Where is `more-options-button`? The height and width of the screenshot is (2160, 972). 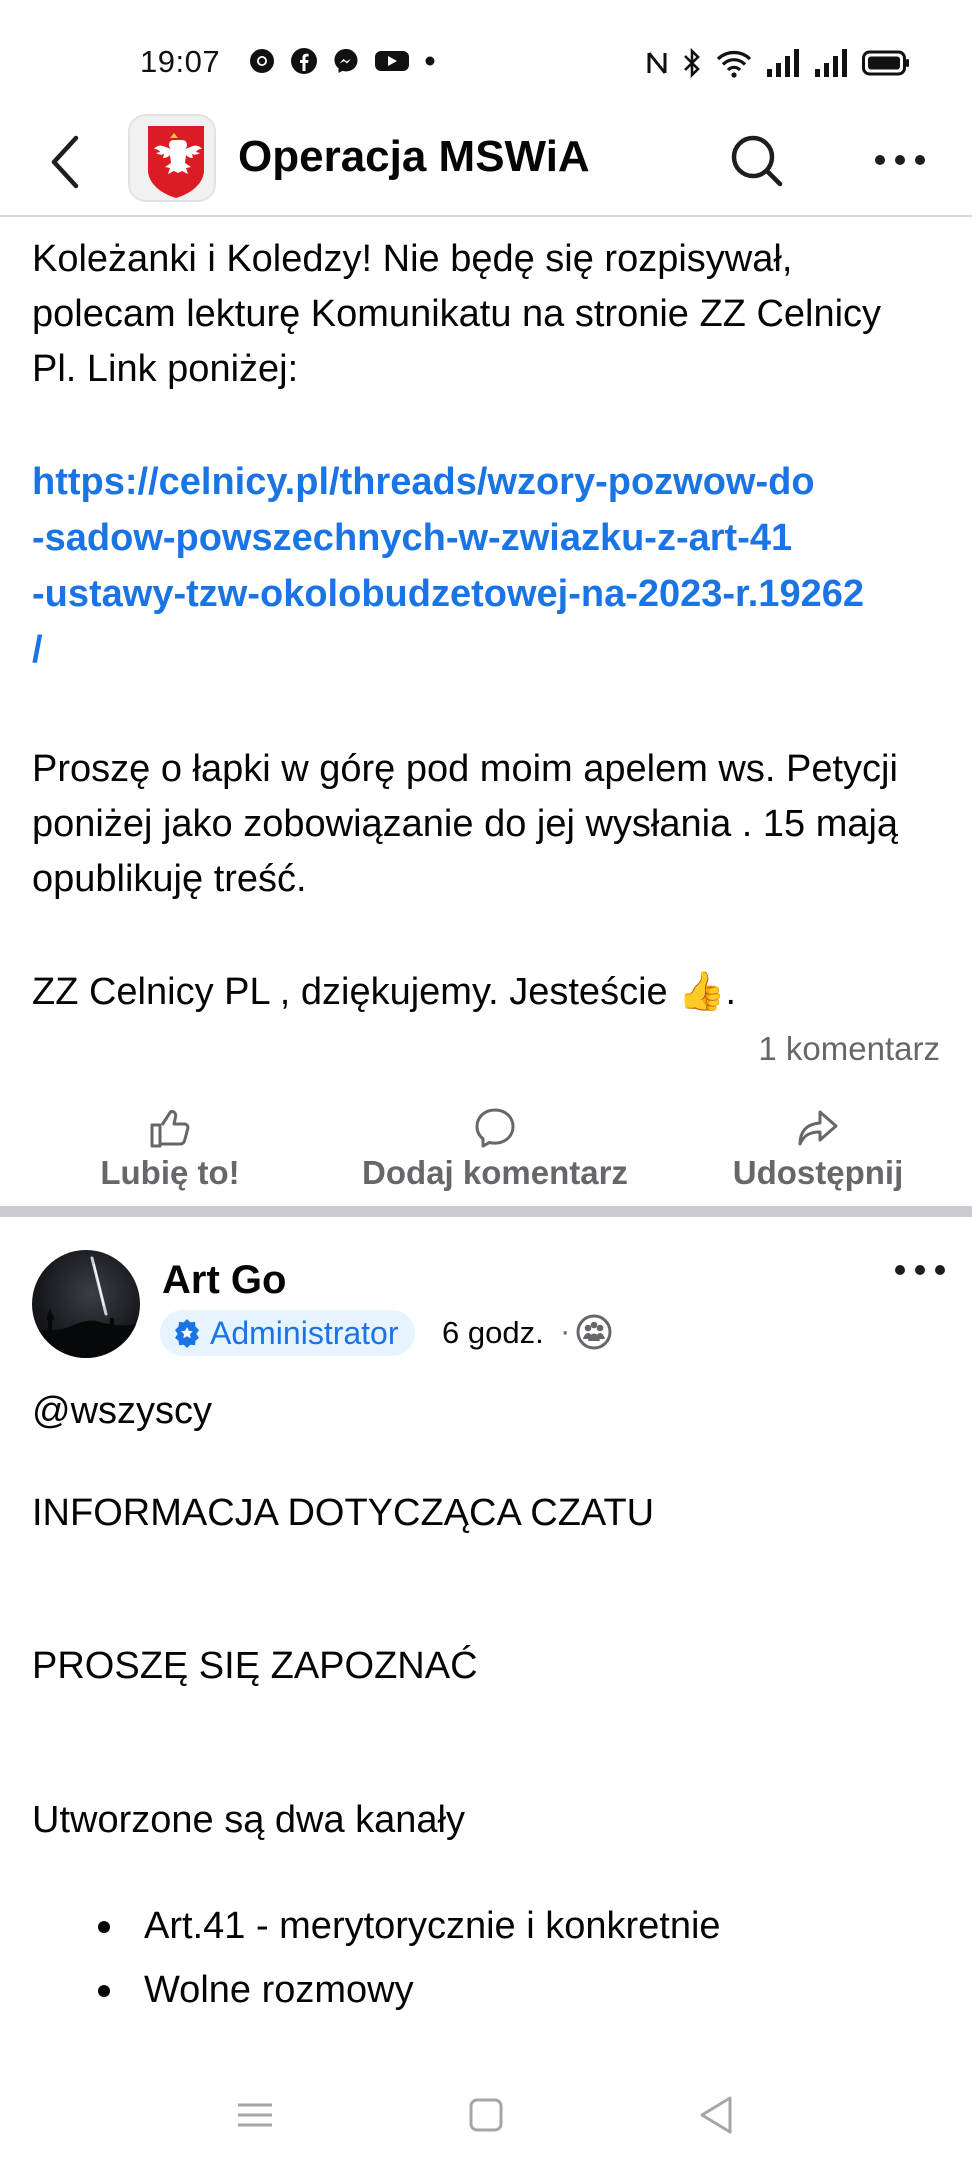
more-options-button is located at coordinates (900, 160).